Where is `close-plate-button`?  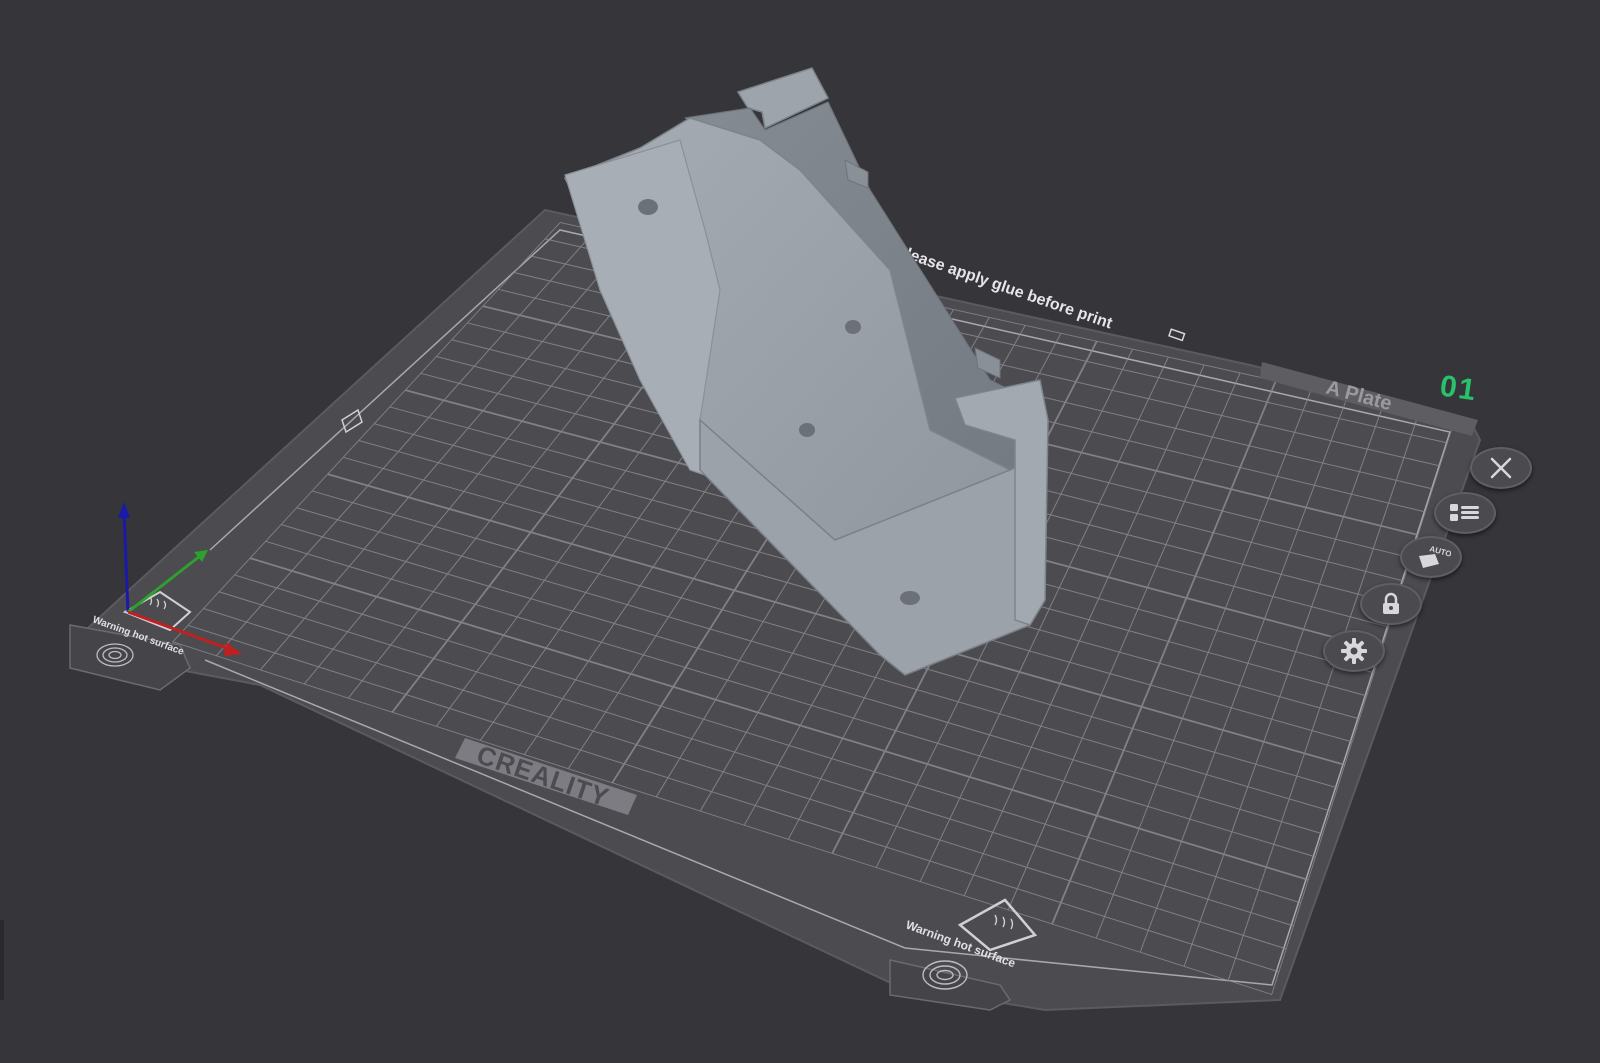 close-plate-button is located at coordinates (1501, 468).